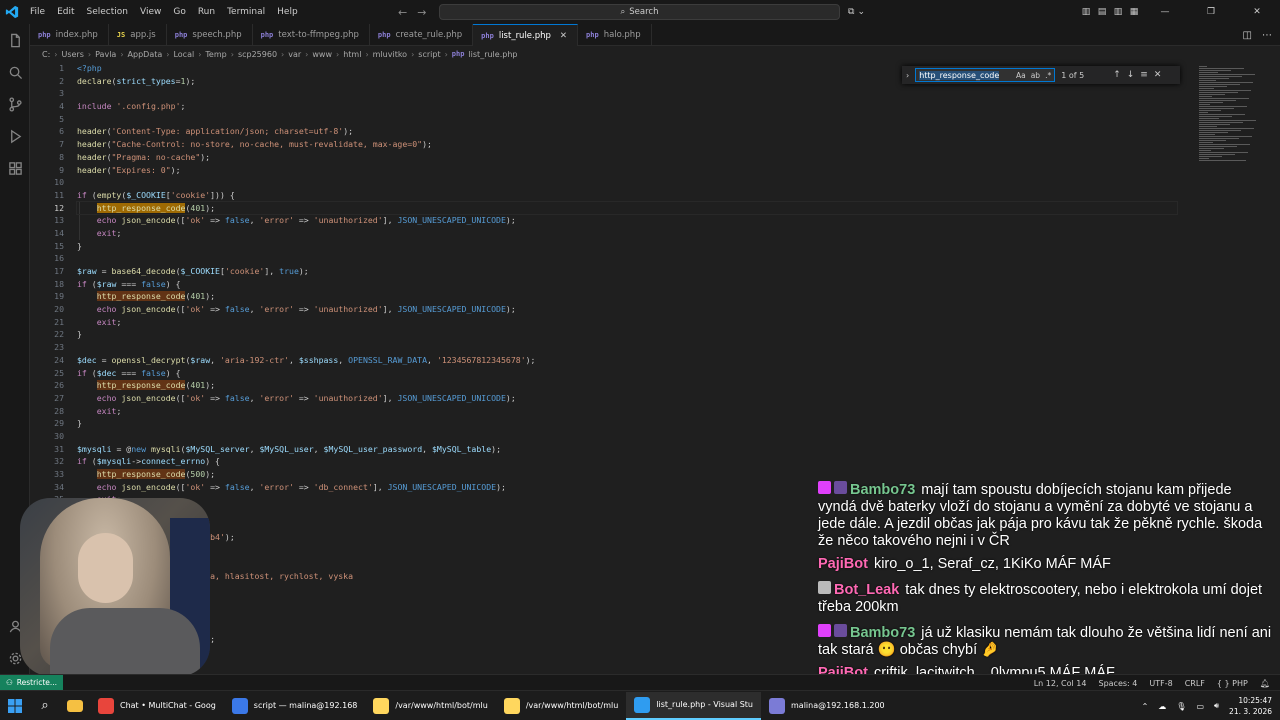  What do you see at coordinates (777, 705) in the screenshot?
I see `app-icon` at bounding box center [777, 705].